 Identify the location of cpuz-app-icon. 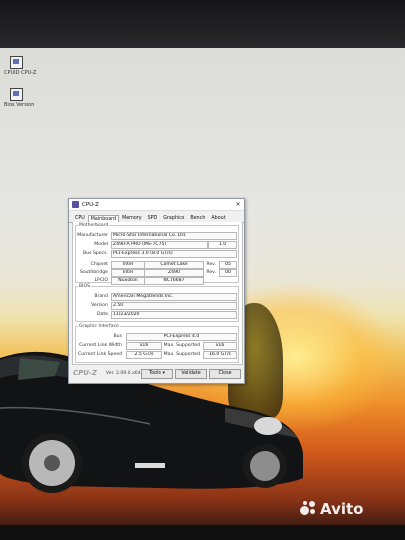
(75, 204).